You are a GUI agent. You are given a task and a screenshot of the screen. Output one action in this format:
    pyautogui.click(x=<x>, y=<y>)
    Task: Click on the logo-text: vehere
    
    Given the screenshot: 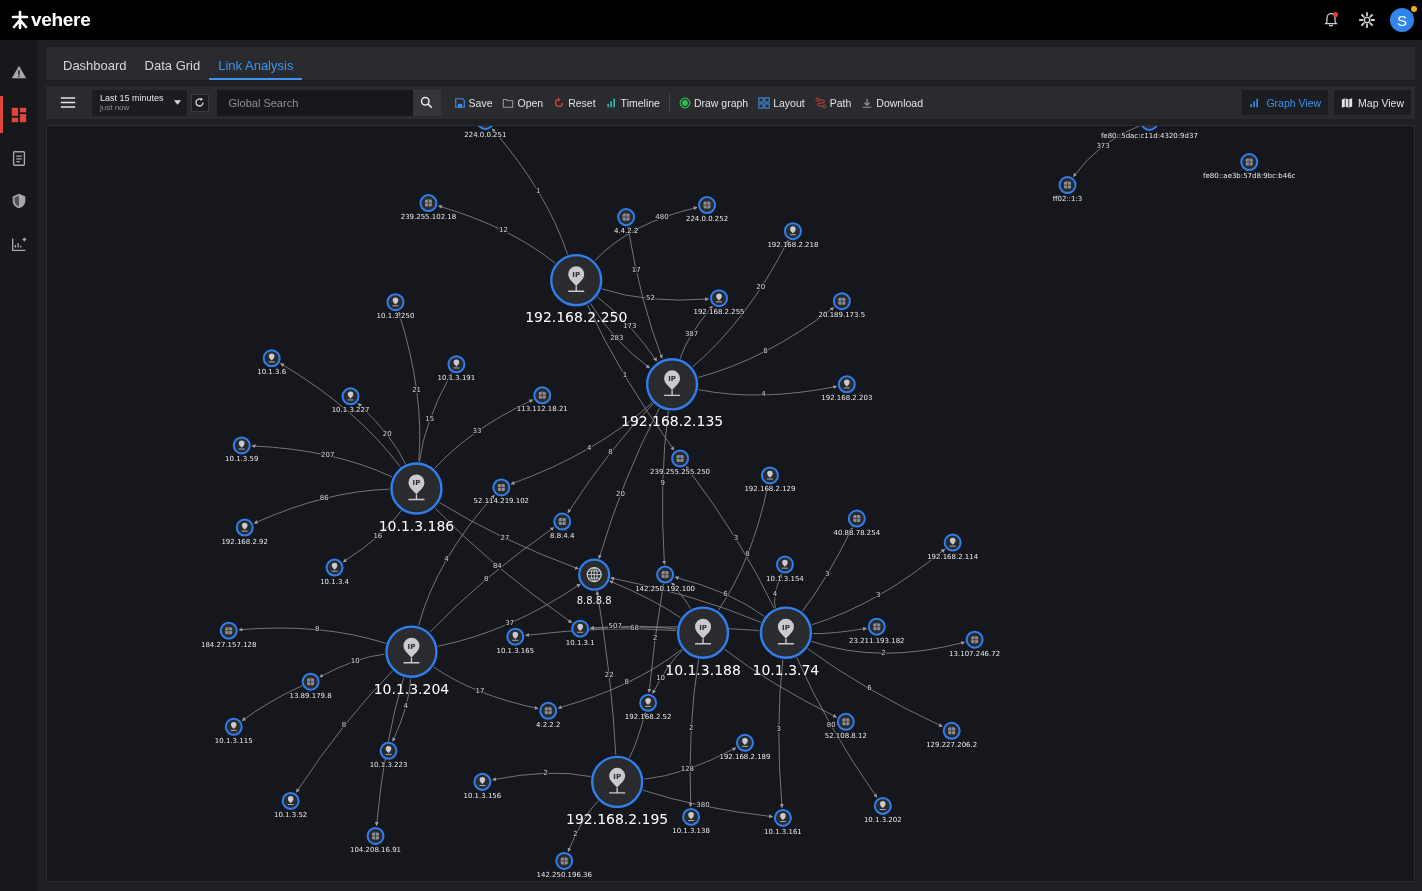 What is the action you would take?
    pyautogui.click(x=61, y=20)
    